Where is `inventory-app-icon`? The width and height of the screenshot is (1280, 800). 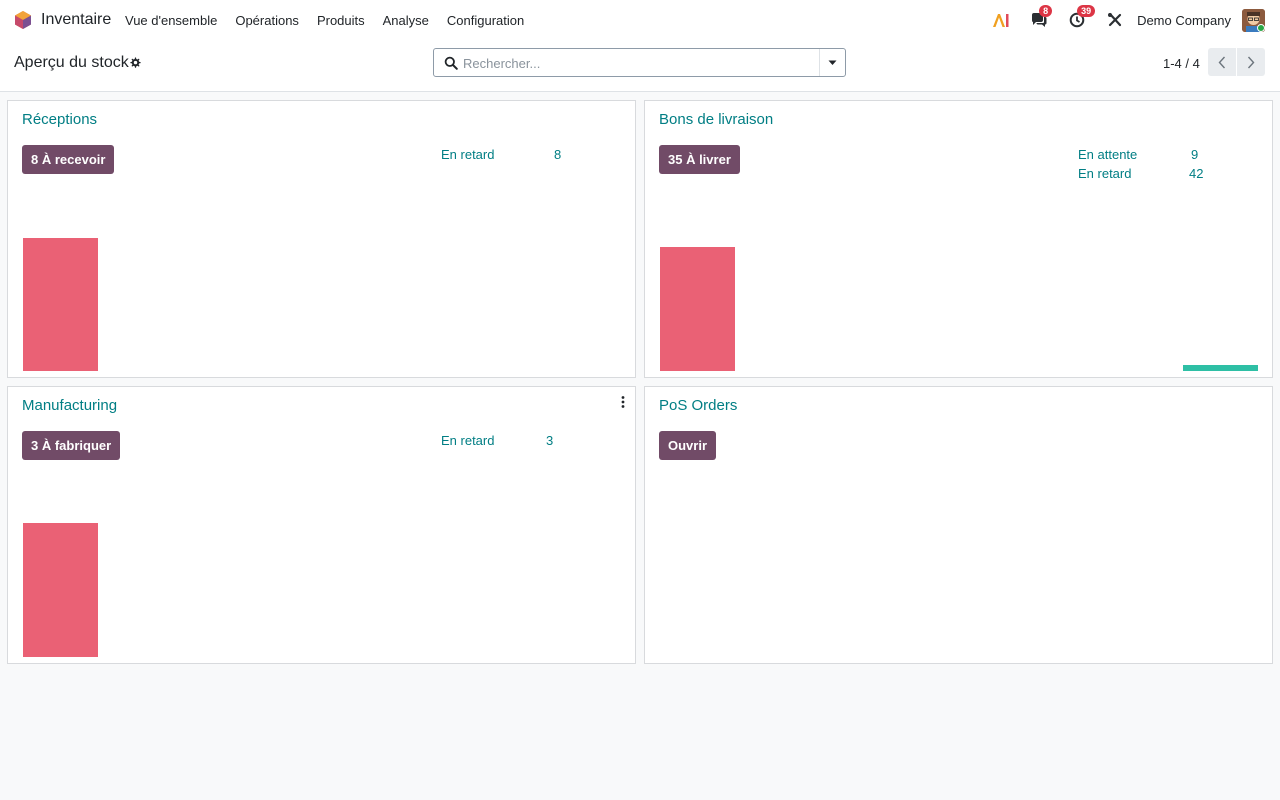 inventory-app-icon is located at coordinates (23, 20).